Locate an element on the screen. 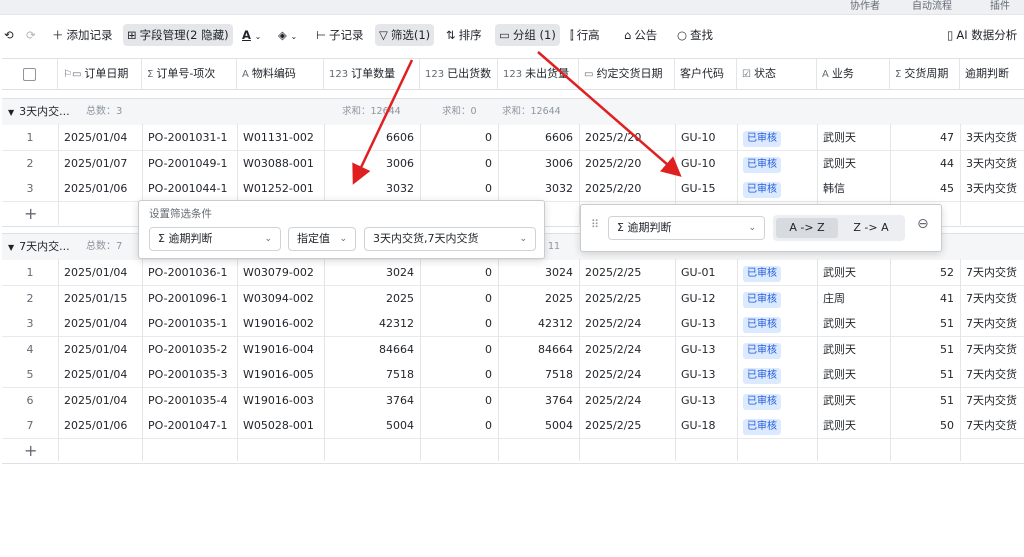 This screenshot has height=557, width=1024. select-all-checkbox is located at coordinates (30, 74).